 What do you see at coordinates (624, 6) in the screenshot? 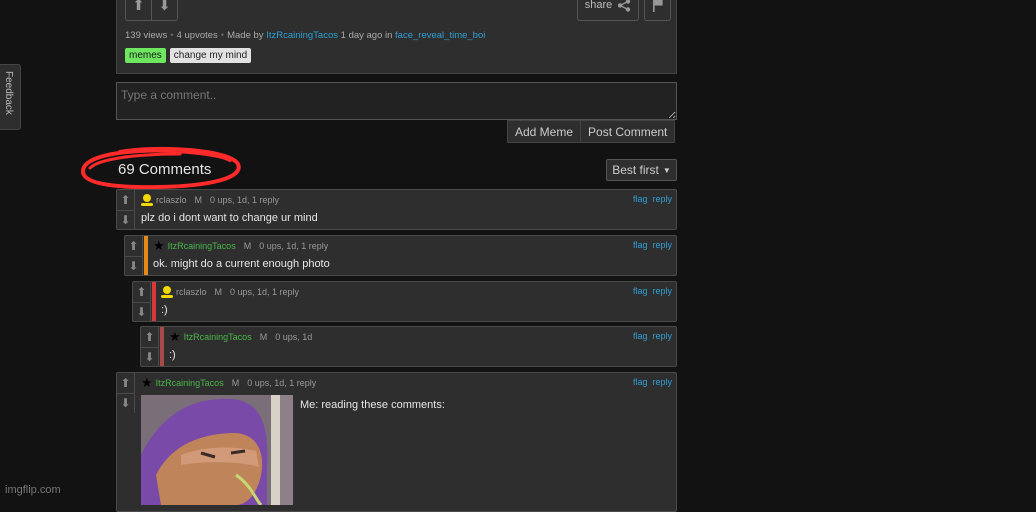
I see `share-icon` at bounding box center [624, 6].